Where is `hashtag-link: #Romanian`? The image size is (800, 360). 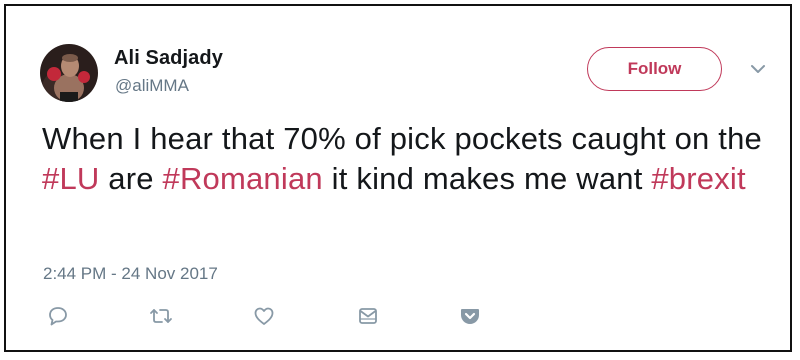
hashtag-link: #Romanian is located at coordinates (243, 178).